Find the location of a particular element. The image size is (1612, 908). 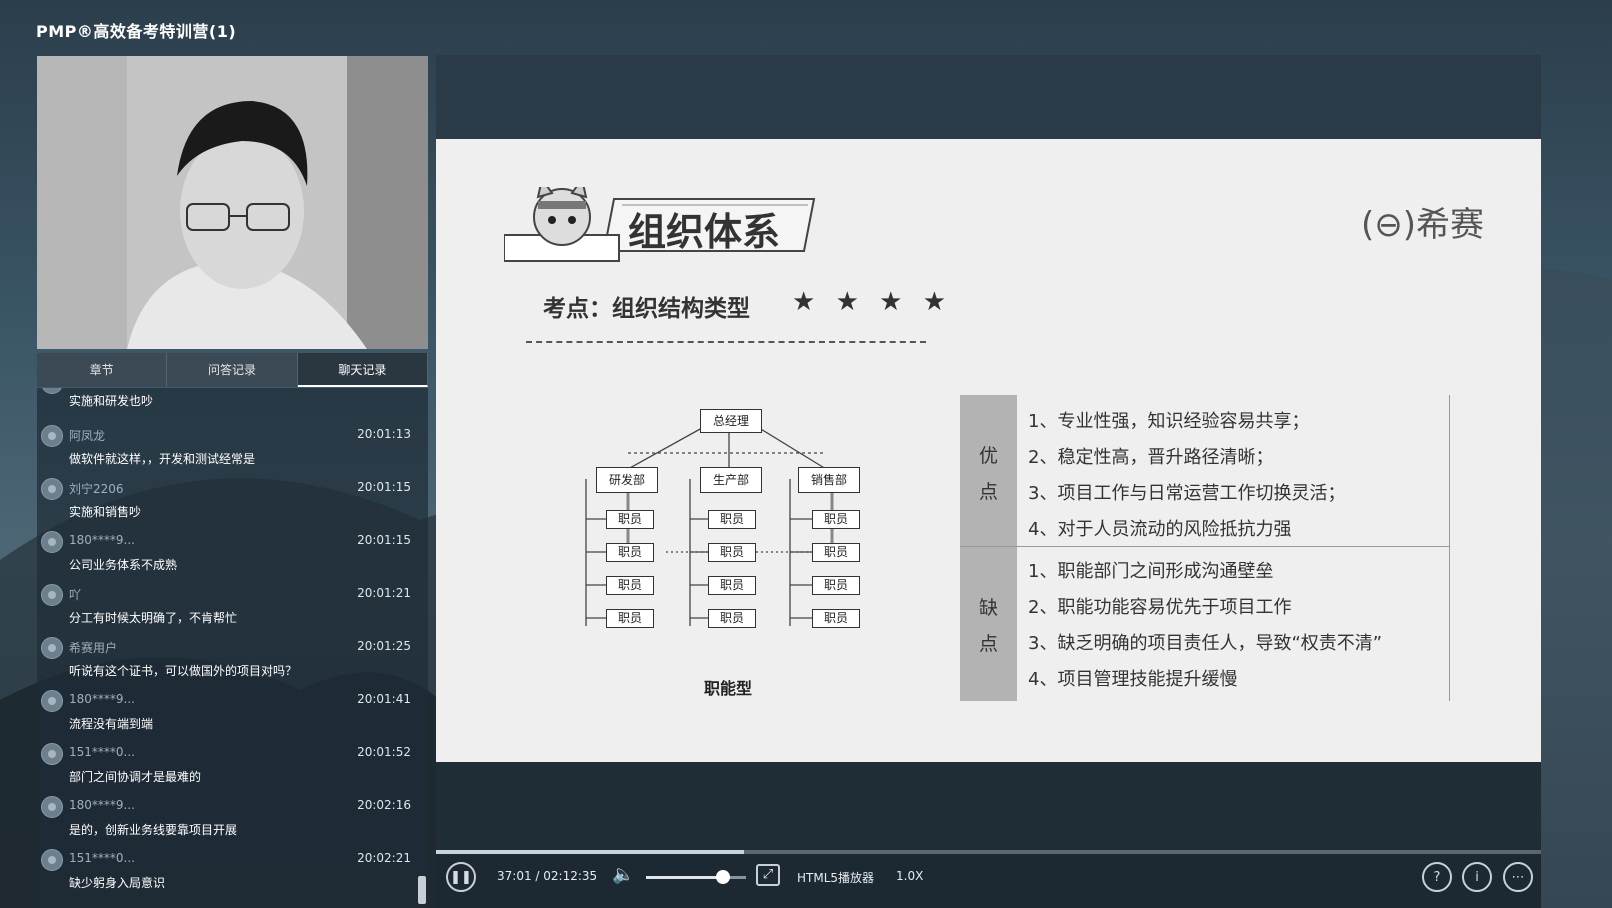

chat-message: 151****0... 20:02:21 缺少躬身入局意识 is located at coordinates (227, 872).